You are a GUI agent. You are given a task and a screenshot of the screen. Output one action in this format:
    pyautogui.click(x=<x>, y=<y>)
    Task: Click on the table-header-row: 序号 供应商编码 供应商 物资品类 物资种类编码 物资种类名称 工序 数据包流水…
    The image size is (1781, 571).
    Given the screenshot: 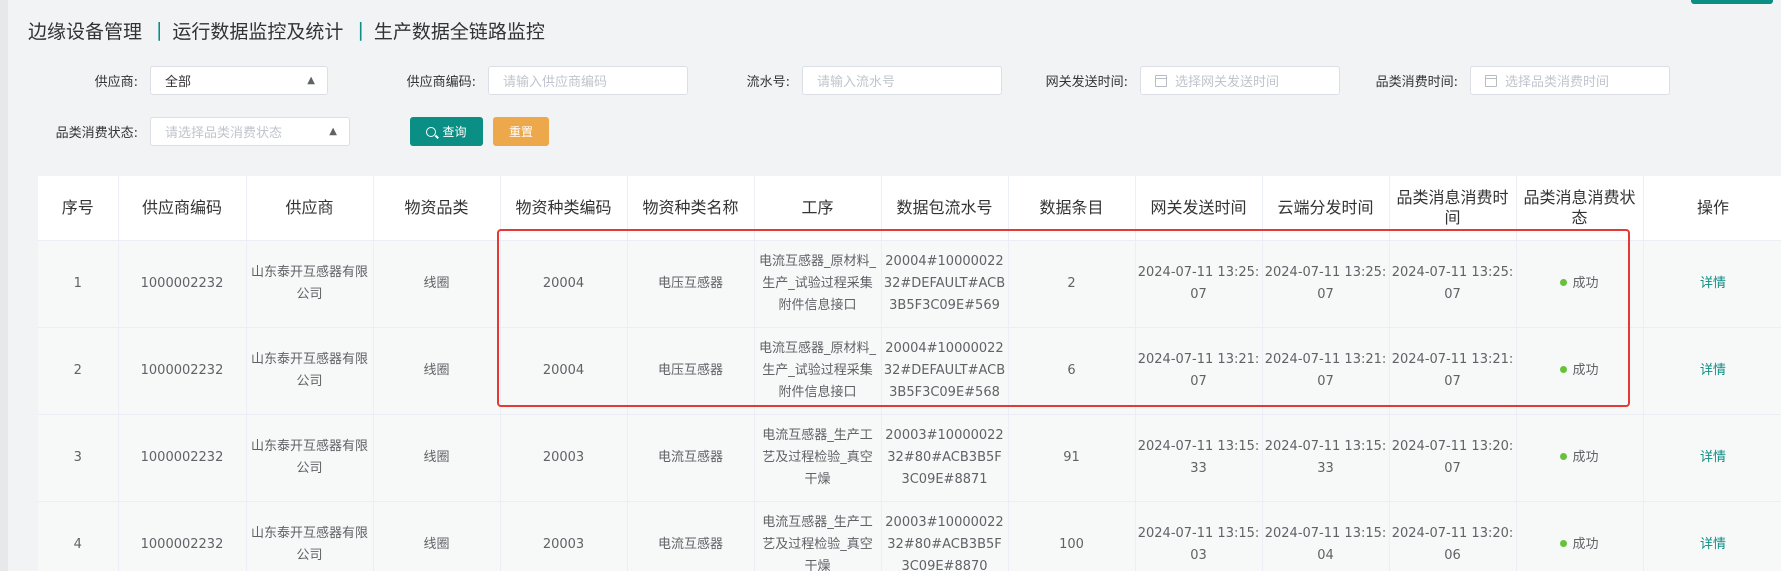 What is the action you would take?
    pyautogui.click(x=909, y=208)
    